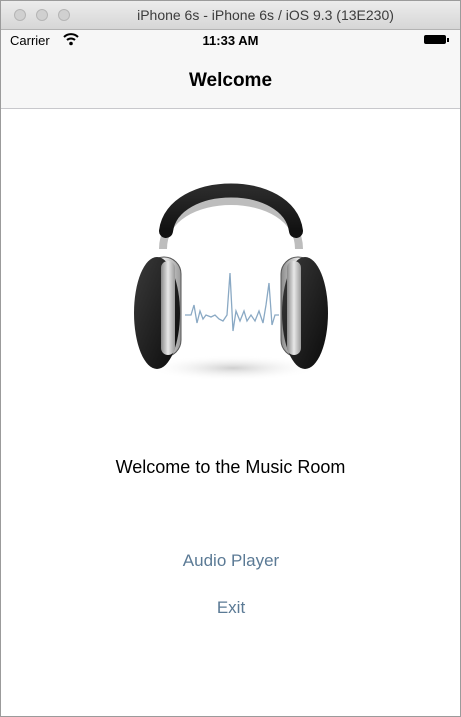 This screenshot has width=461, height=717. Describe the element at coordinates (230, 467) in the screenshot. I see `welcome-text: Welcome to the Music Room` at that location.